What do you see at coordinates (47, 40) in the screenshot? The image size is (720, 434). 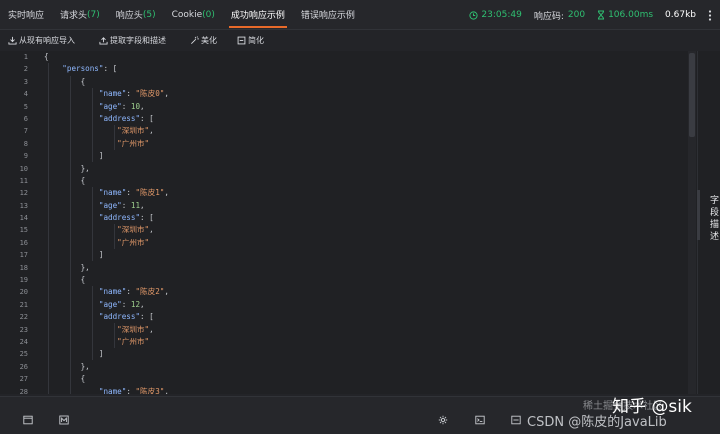 I see `import-label: 从现有响应导入` at bounding box center [47, 40].